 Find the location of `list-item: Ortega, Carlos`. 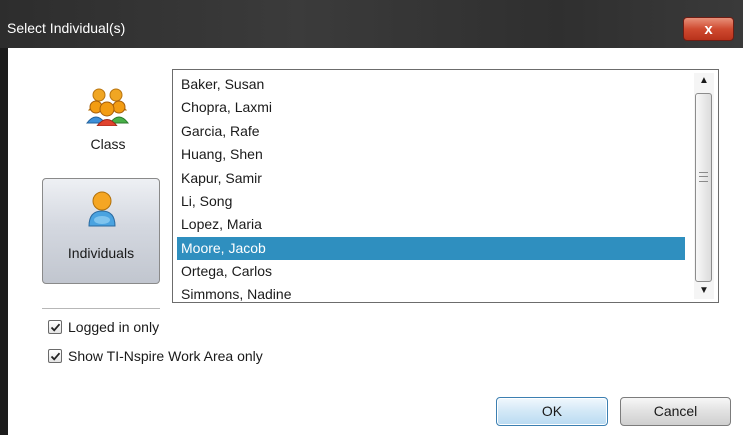

list-item: Ortega, Carlos is located at coordinates (431, 271).